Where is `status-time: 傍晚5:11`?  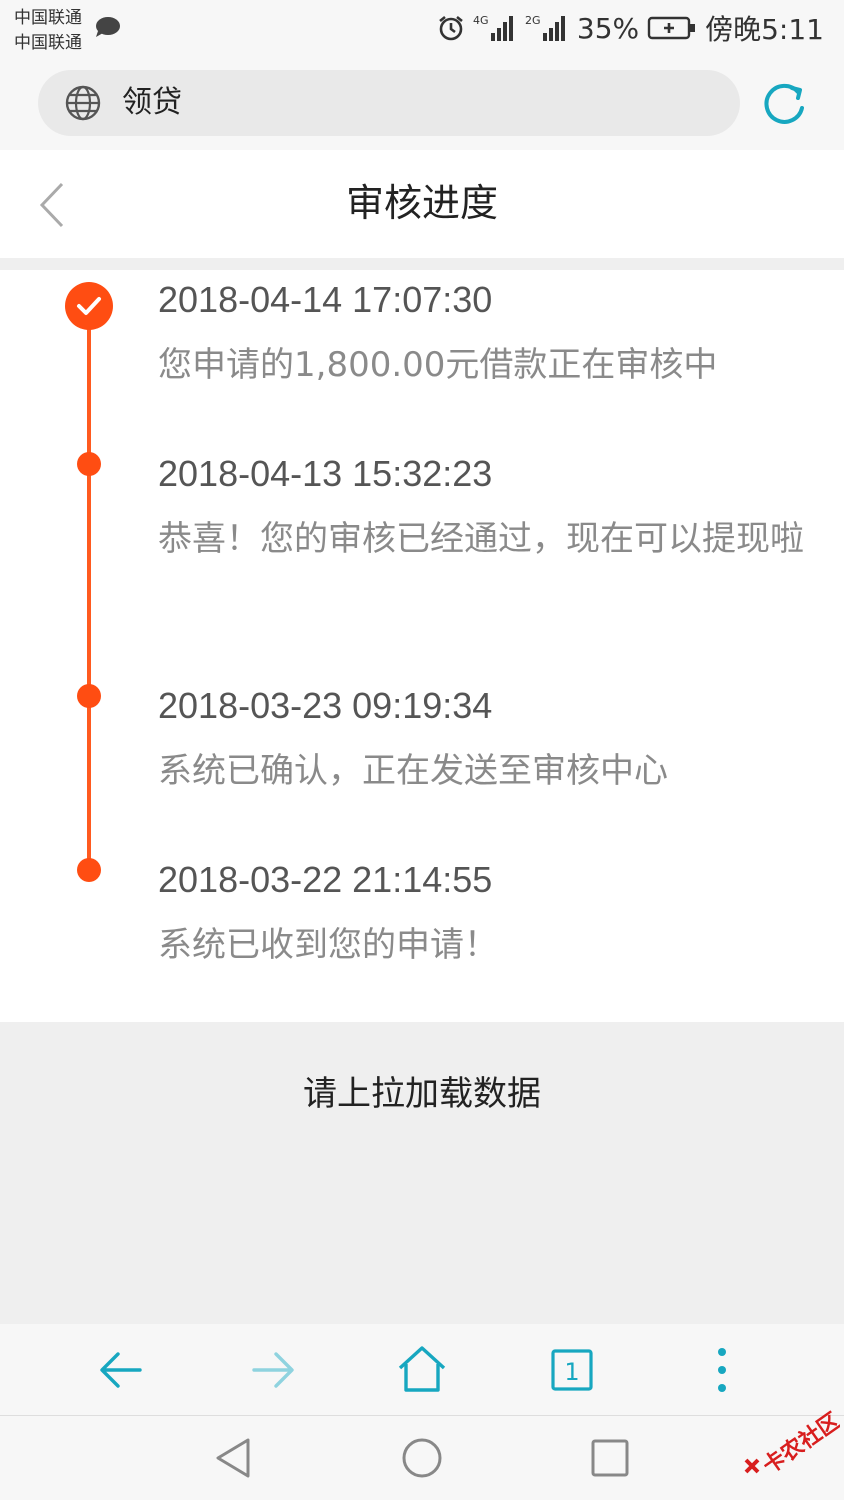 status-time: 傍晚5:11 is located at coordinates (764, 29).